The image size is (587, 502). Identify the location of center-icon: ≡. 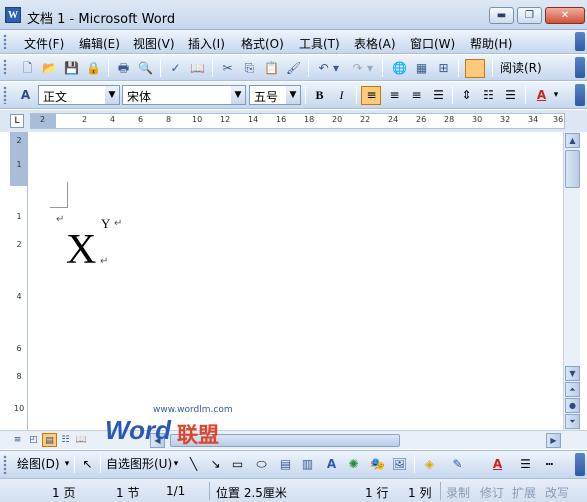
(394, 95).